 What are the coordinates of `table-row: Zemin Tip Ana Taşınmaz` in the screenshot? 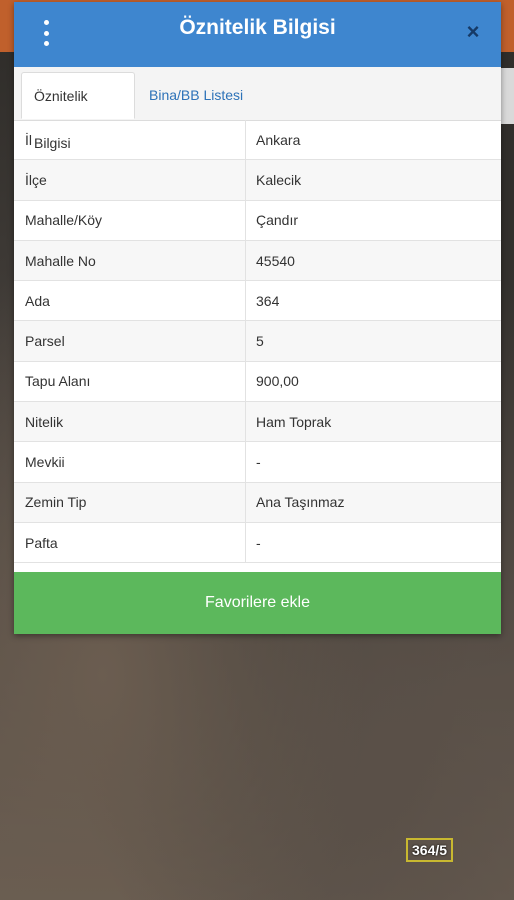 It's located at (257, 502).